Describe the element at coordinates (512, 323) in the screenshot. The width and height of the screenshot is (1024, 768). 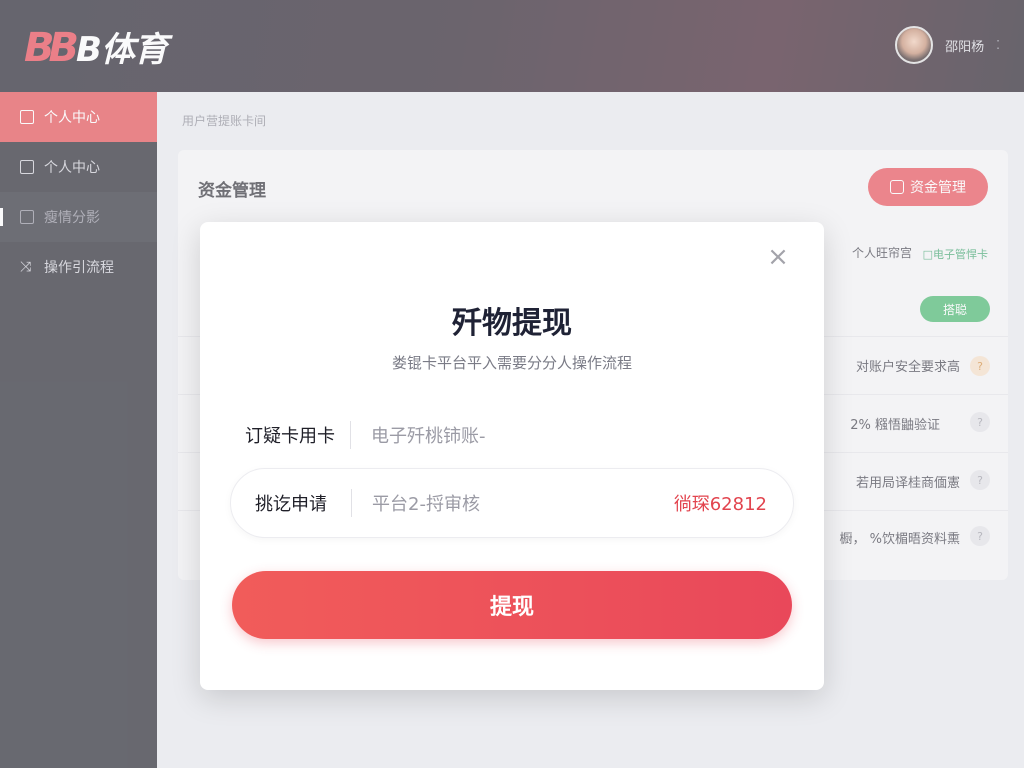
I see `modal-title: 歼物提现` at that location.